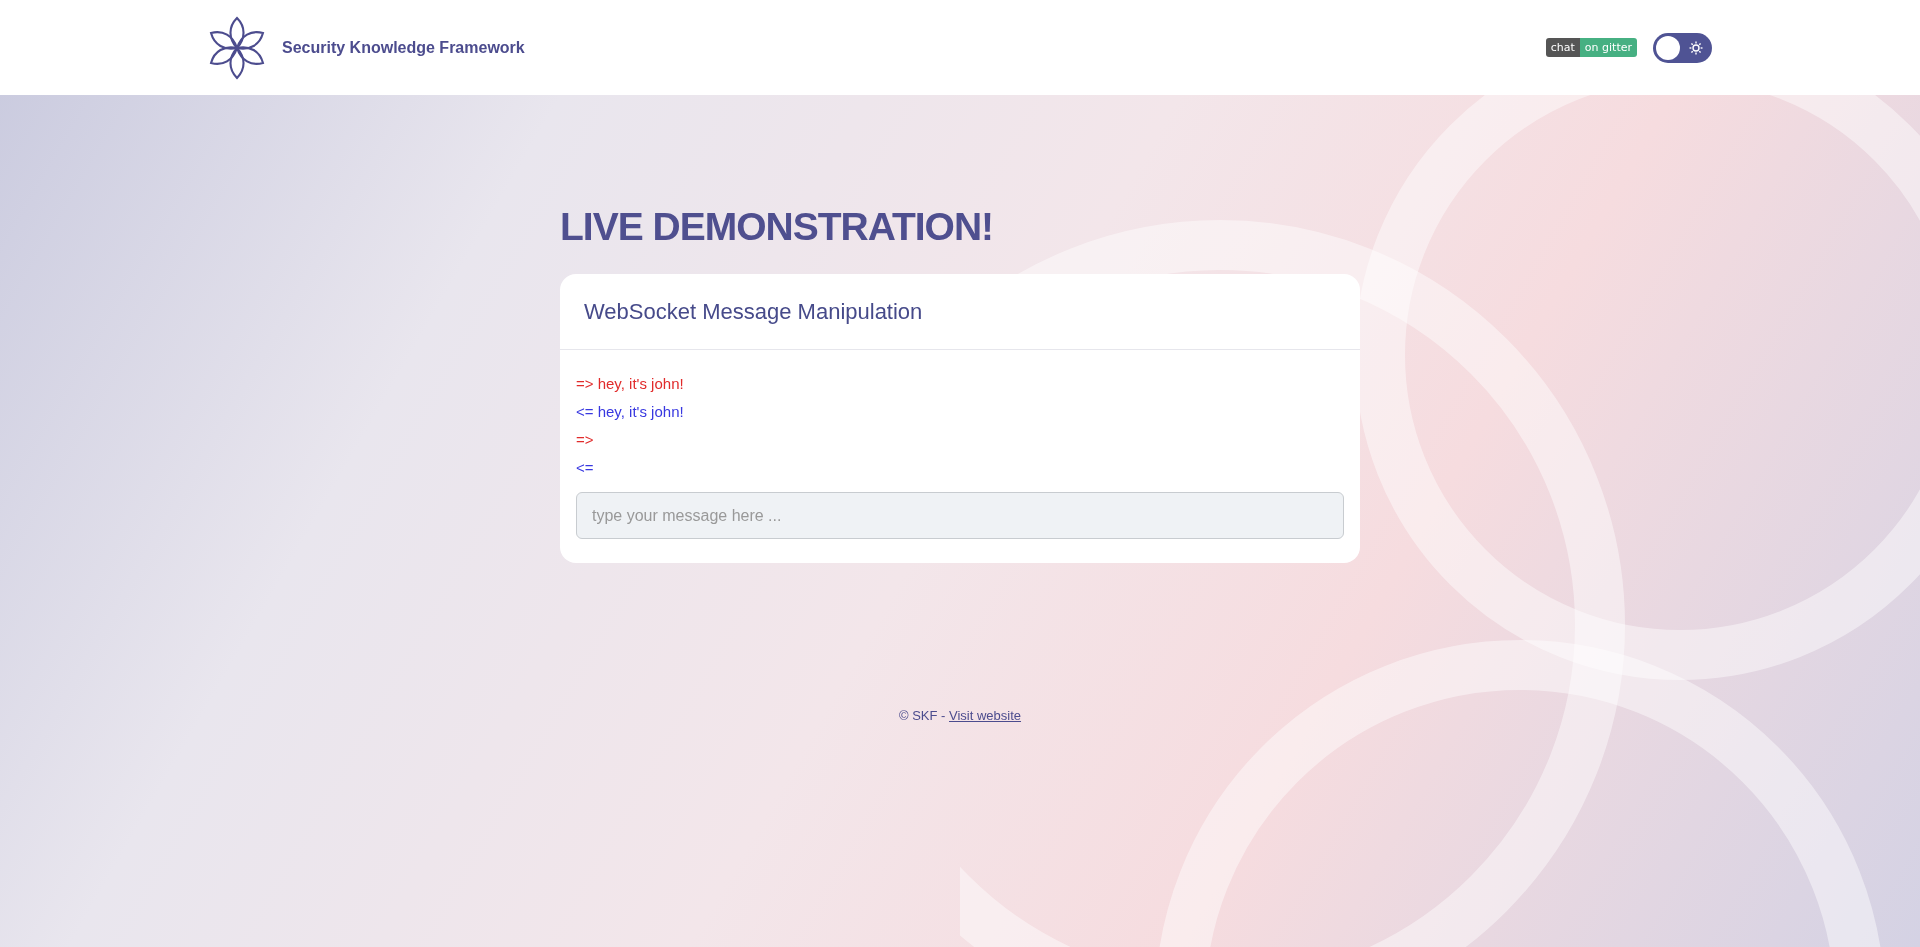 The width and height of the screenshot is (1920, 947). What do you see at coordinates (403, 47) in the screenshot?
I see `site-title: Security Knowledge Framework` at bounding box center [403, 47].